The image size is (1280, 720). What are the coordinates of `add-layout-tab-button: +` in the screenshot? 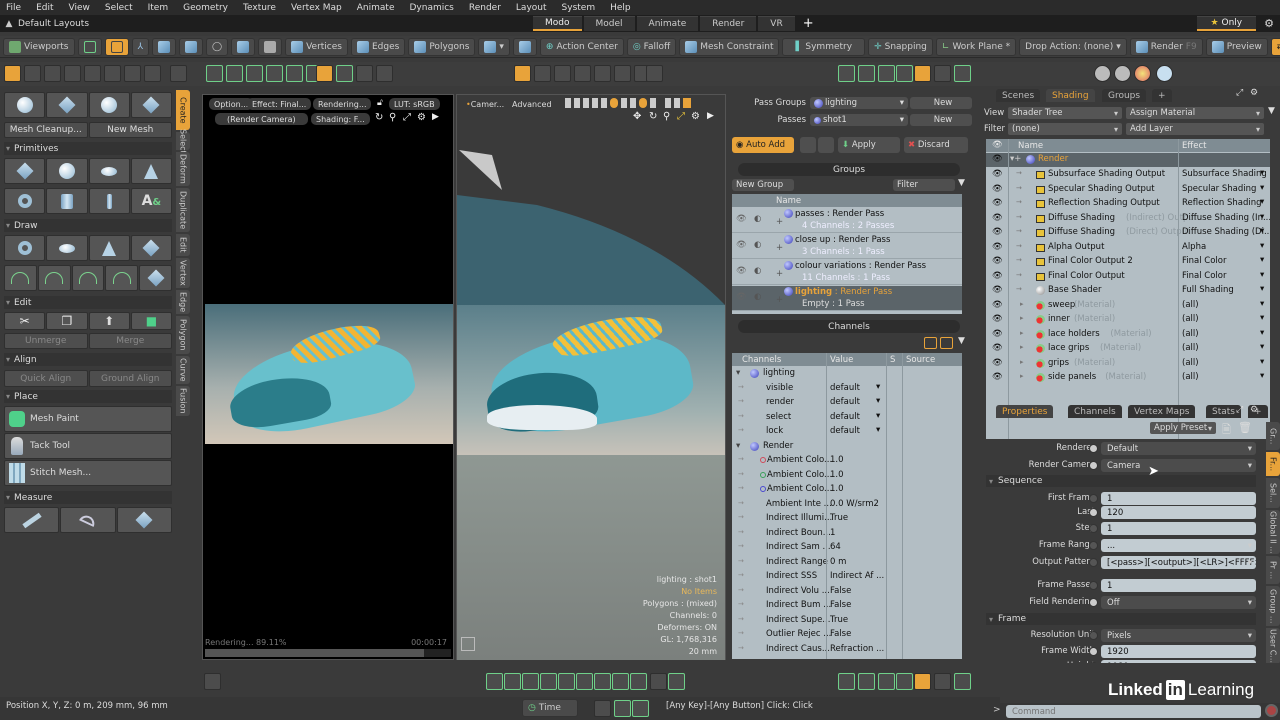 It's located at (808, 23).